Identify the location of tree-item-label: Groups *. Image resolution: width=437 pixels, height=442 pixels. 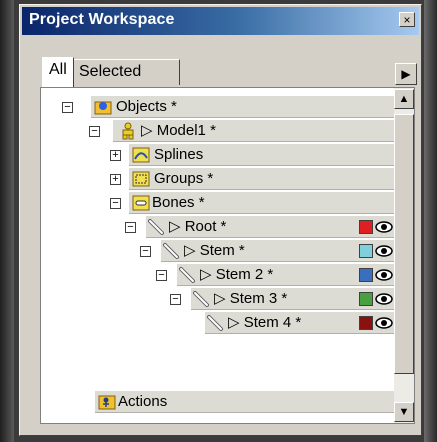
(184, 178).